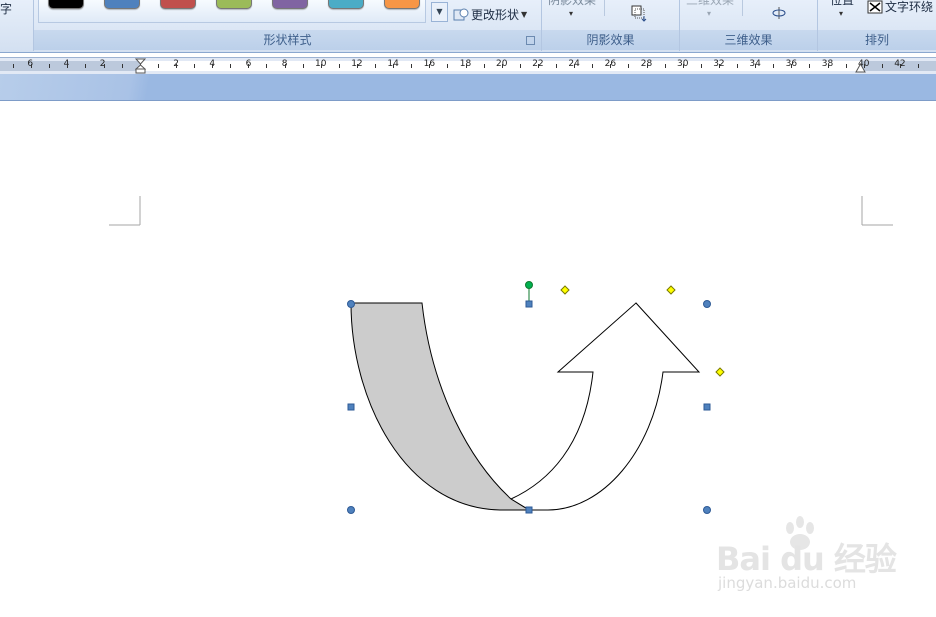 This screenshot has height=617, width=936. I want to click on rotation-handle, so click(529, 285).